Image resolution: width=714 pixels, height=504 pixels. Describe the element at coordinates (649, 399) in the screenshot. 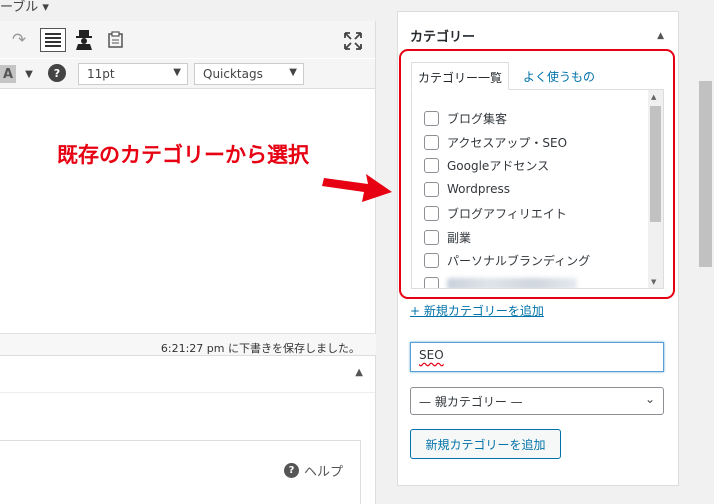

I see `chevron-down-icon: ⌄` at that location.